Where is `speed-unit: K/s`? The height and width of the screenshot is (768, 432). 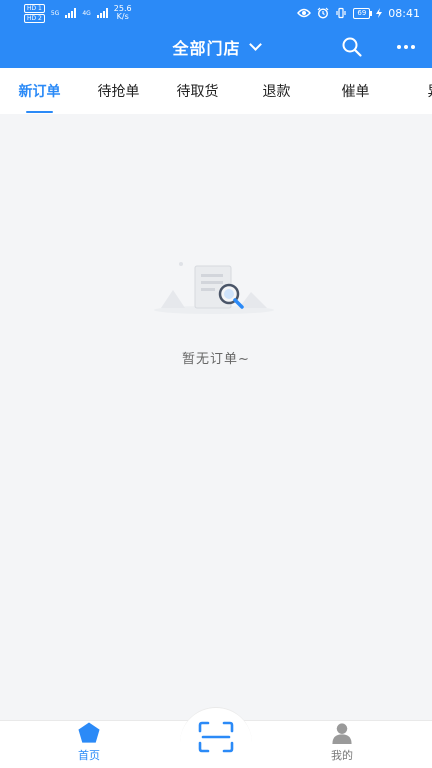
speed-unit: K/s is located at coordinates (122, 16).